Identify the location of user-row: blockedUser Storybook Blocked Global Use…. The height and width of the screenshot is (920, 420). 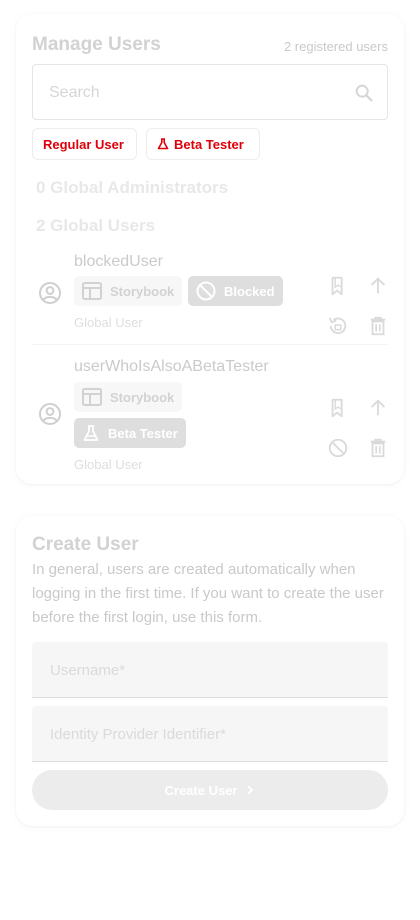
(210, 294).